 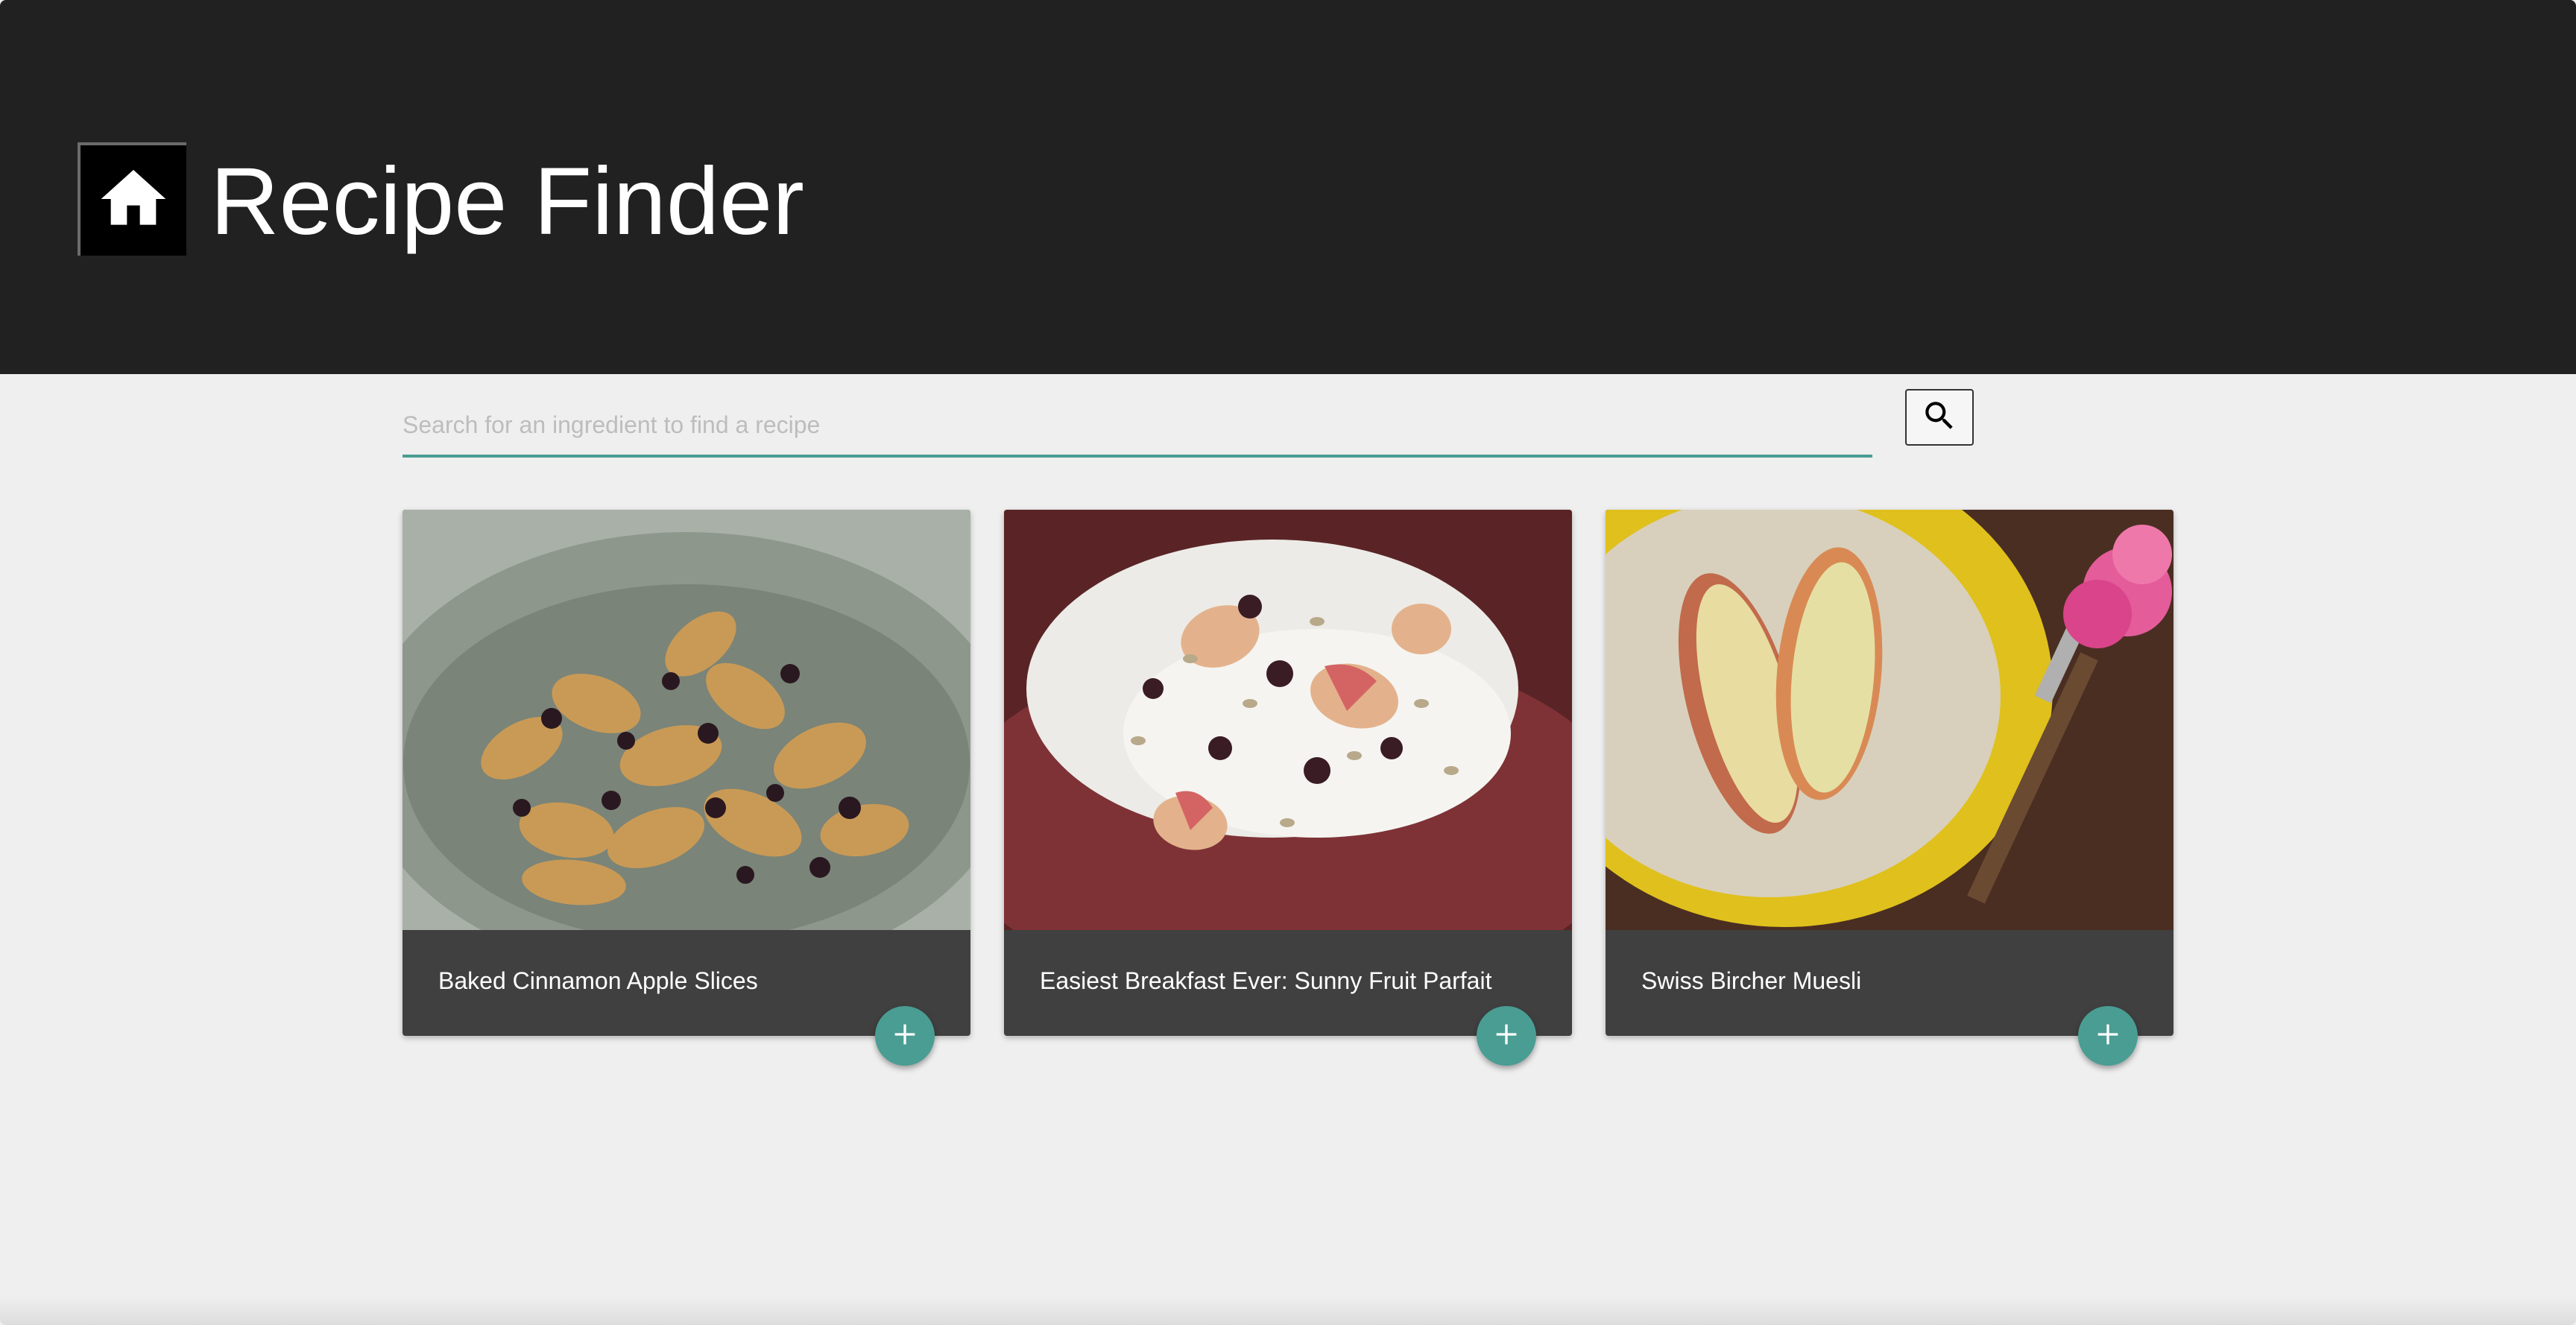 I want to click on recipe-card: Baked Cinnamon Apple Slices, so click(x=686, y=788).